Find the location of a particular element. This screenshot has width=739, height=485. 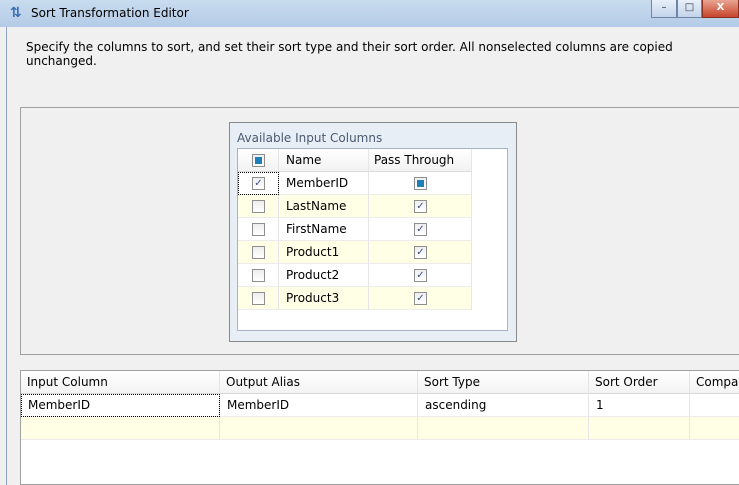

header-sort-type: Sort Type is located at coordinates (503, 382).